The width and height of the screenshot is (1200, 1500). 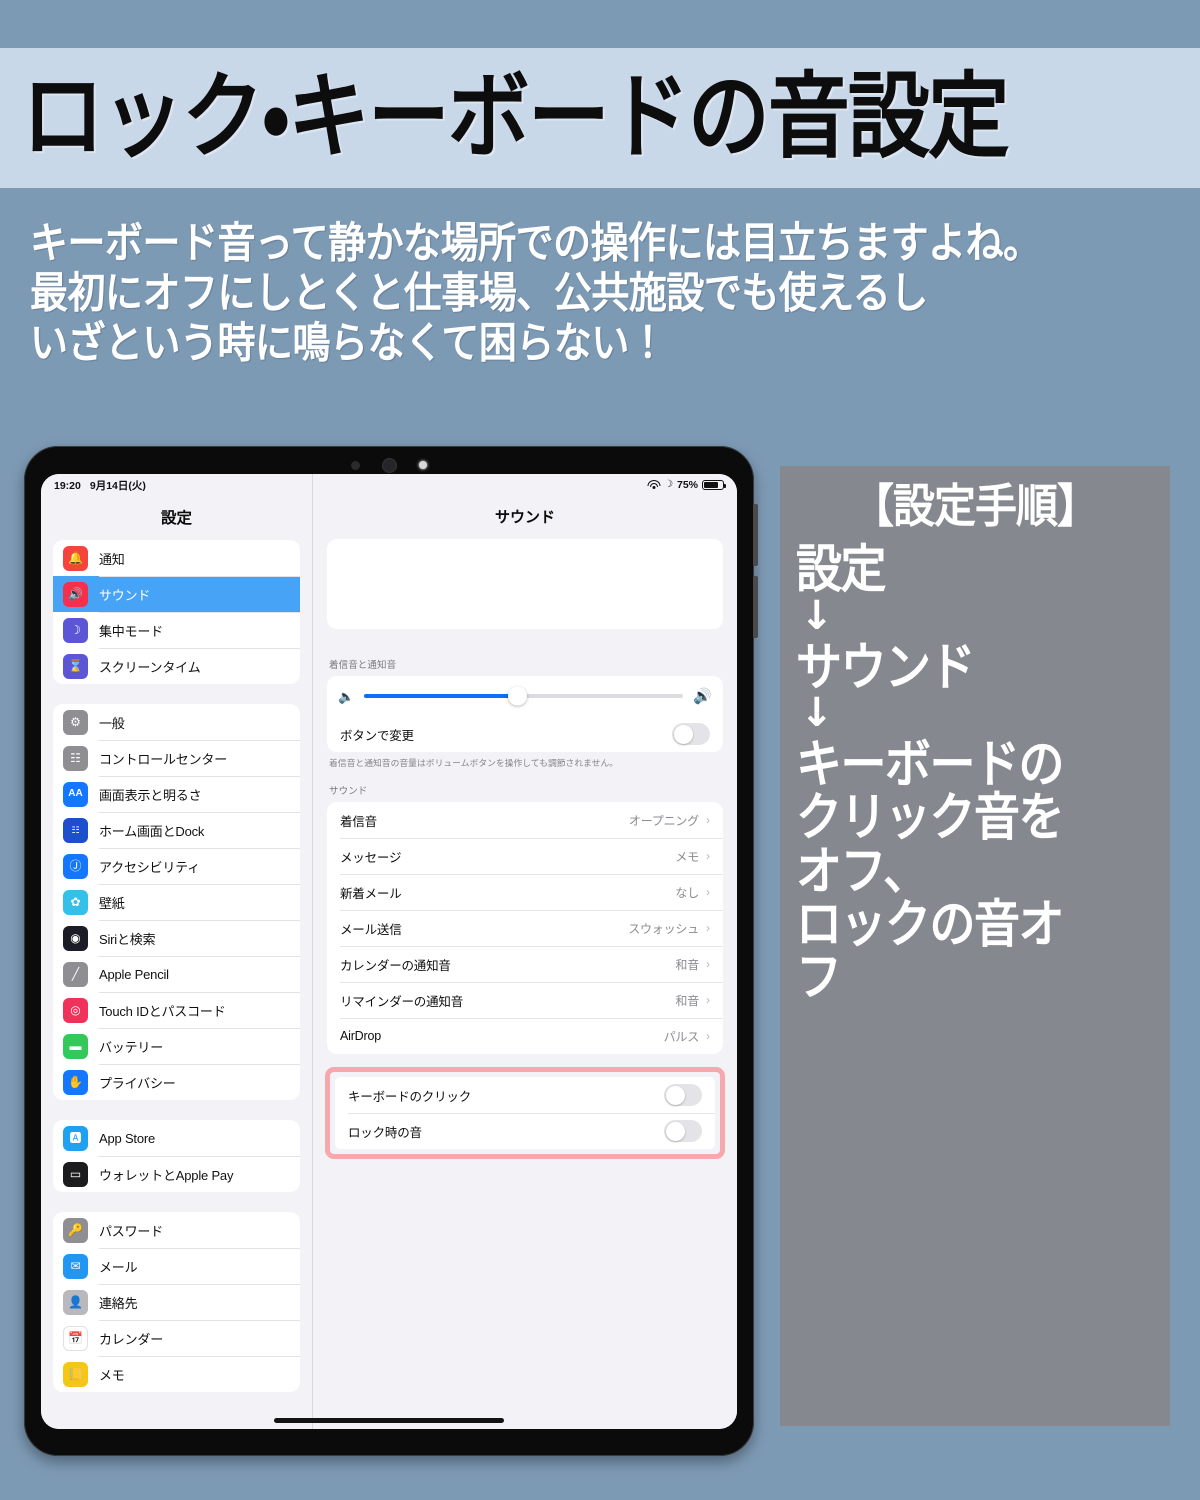 I want to click on sensor-light-icon, so click(x=423, y=465).